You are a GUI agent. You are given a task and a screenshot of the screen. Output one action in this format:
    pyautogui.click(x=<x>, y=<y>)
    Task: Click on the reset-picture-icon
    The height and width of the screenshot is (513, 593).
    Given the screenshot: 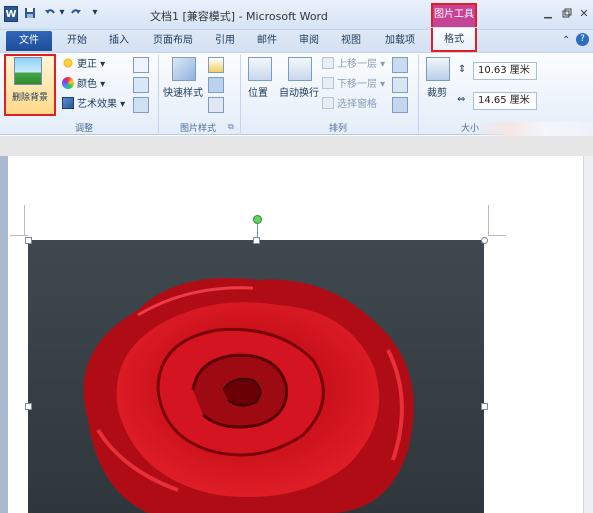 What is the action you would take?
    pyautogui.click(x=141, y=105)
    